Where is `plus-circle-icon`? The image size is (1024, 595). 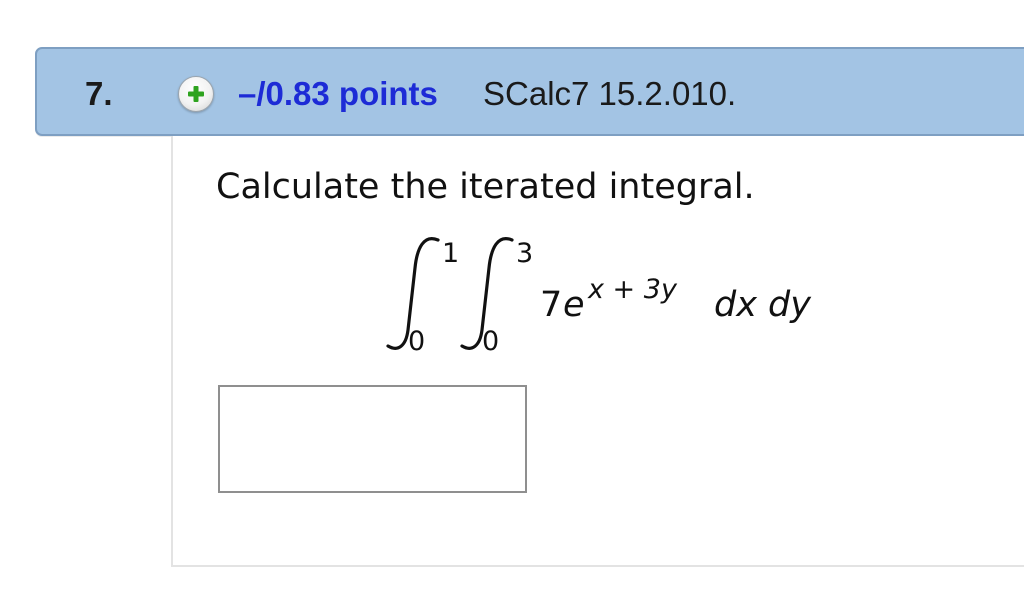
plus-circle-icon is located at coordinates (196, 94).